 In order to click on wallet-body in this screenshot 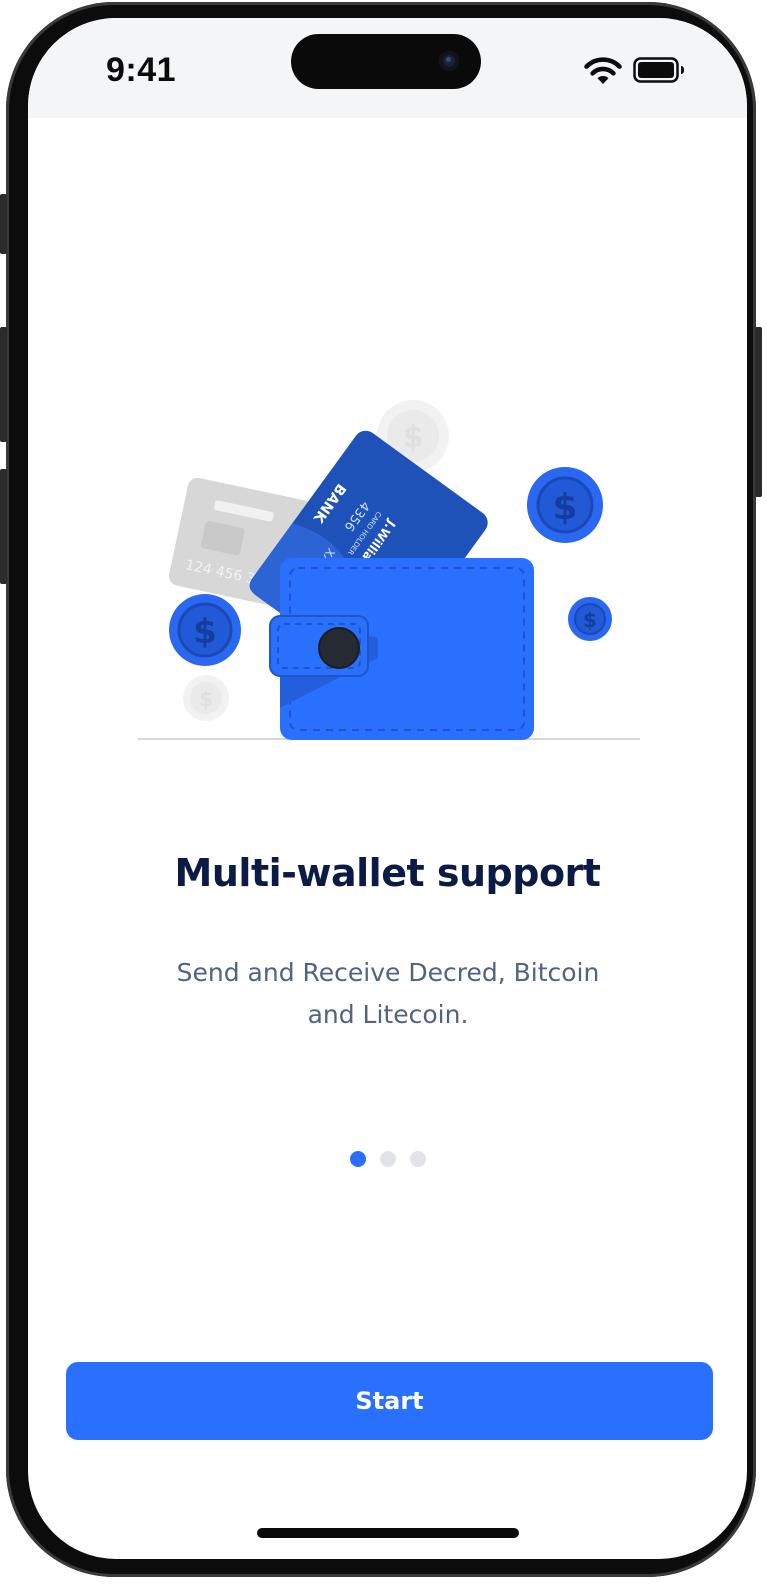, I will do `click(401, 649)`.